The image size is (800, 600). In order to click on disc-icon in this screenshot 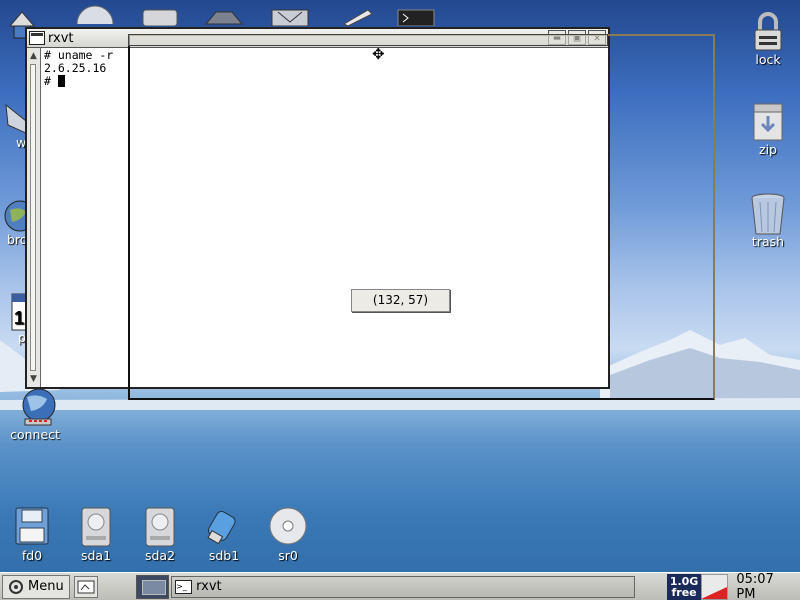, I will do `click(95, 24)`.